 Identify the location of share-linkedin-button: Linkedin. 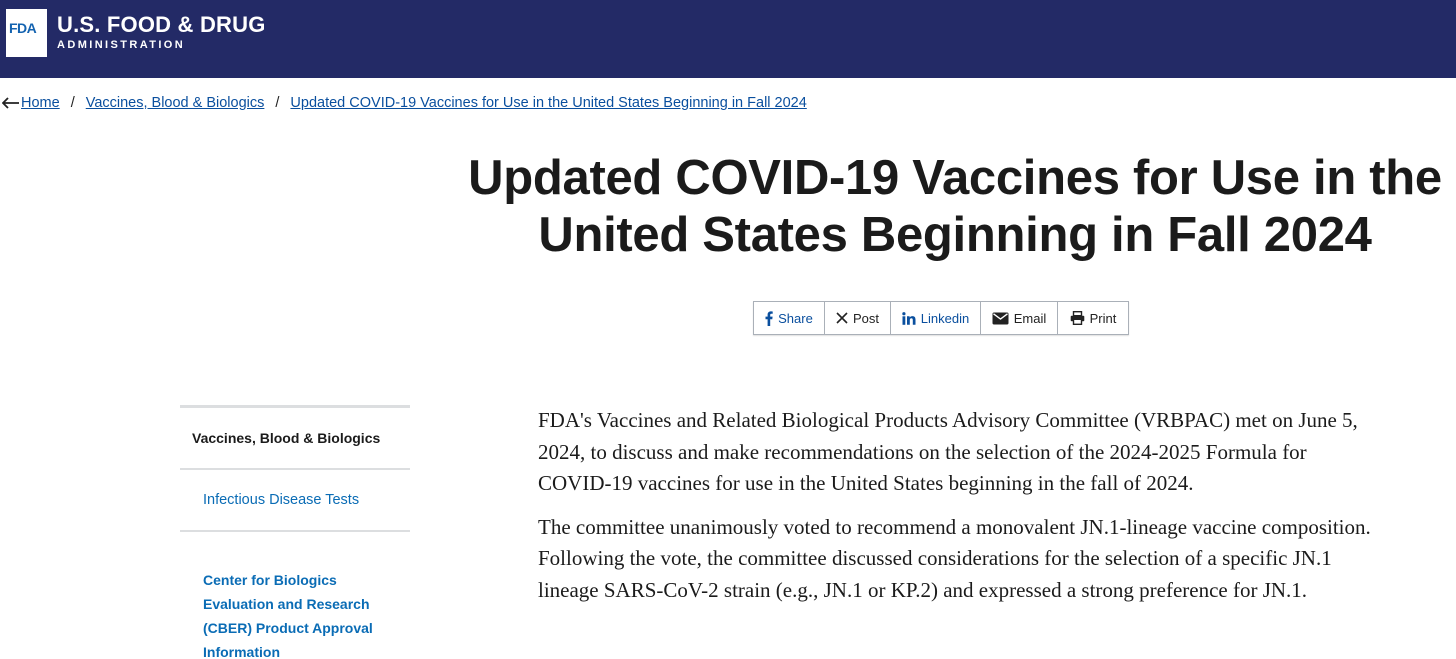
(936, 318).